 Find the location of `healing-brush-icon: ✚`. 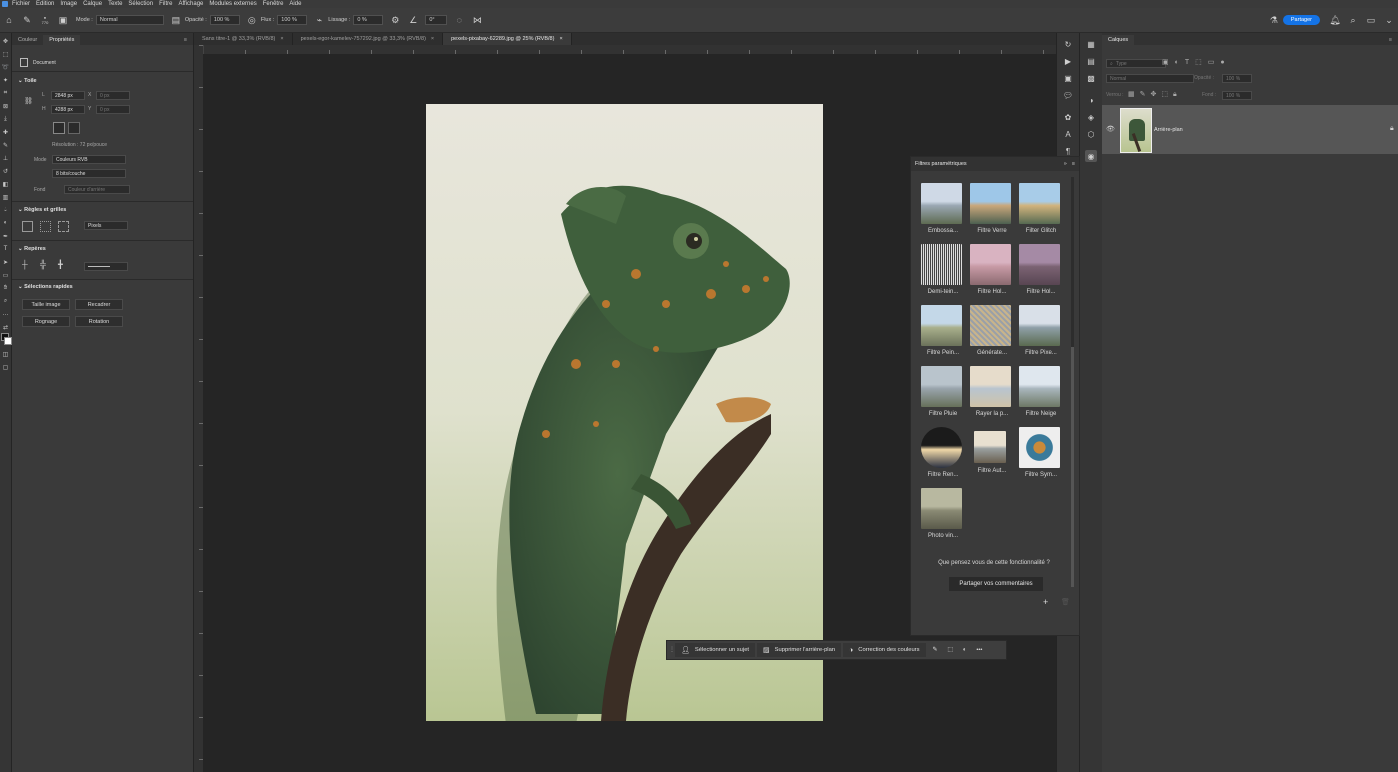

healing-brush-icon: ✚ is located at coordinates (5, 132).